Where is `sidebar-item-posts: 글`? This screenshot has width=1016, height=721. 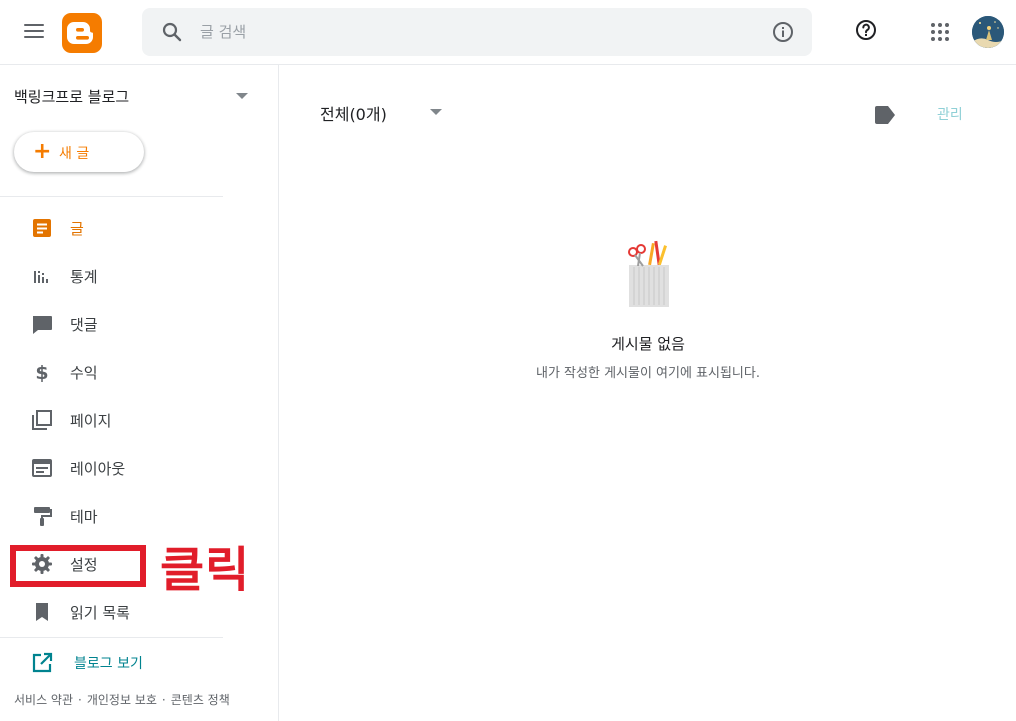
sidebar-item-posts: 글 is located at coordinates (120, 228).